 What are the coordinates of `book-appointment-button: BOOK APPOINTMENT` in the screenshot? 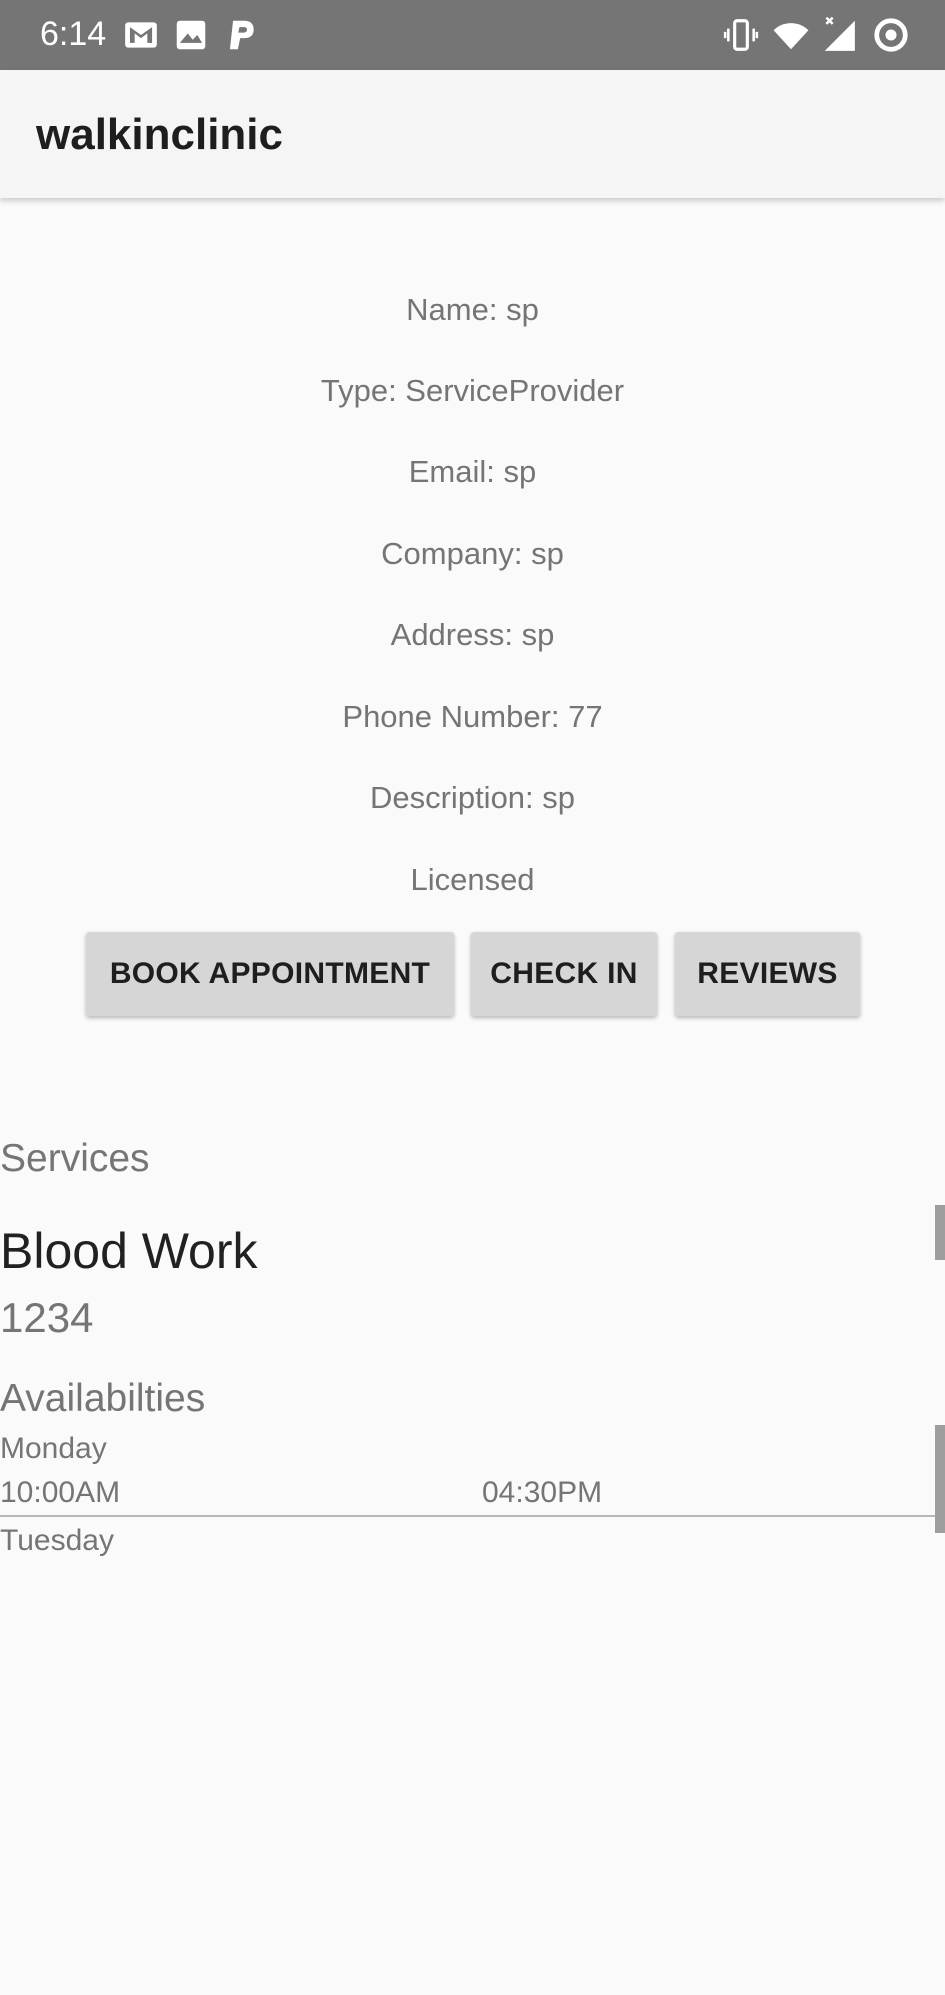 It's located at (270, 974).